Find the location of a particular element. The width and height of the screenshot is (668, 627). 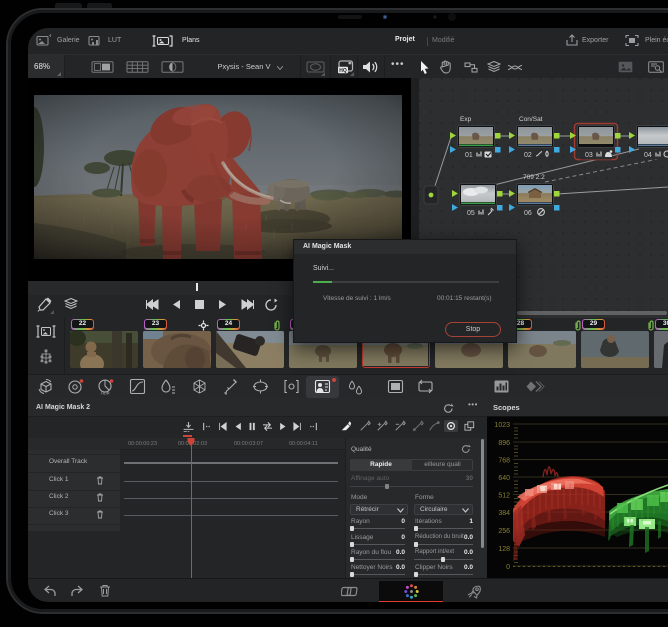

svg-text: 768 is located at coordinates (504, 461).